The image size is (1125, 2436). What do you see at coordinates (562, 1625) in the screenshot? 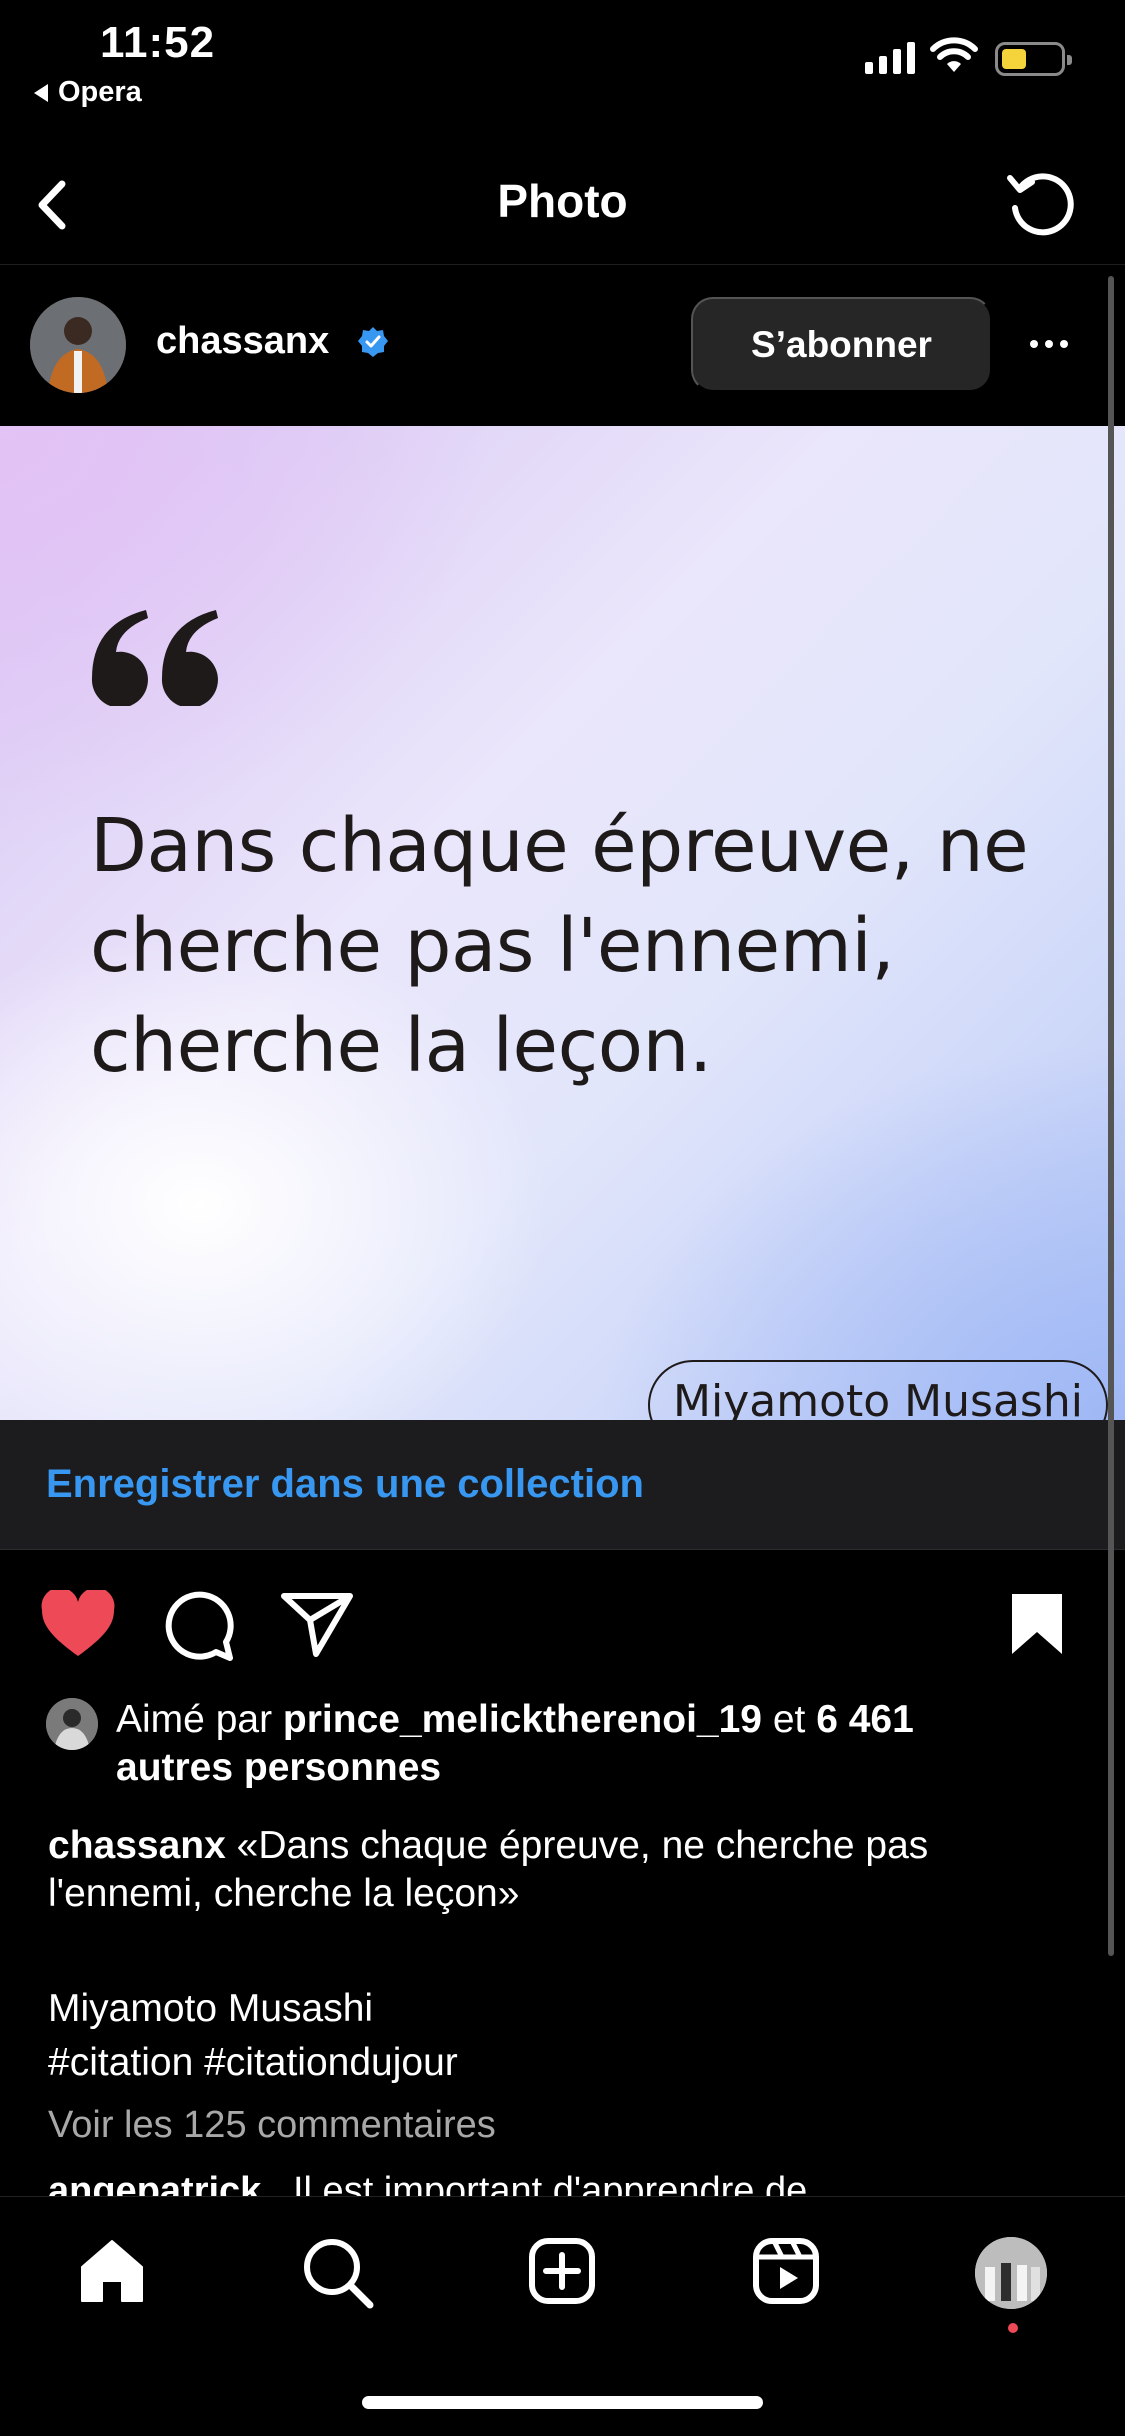
I see `post-actions` at bounding box center [562, 1625].